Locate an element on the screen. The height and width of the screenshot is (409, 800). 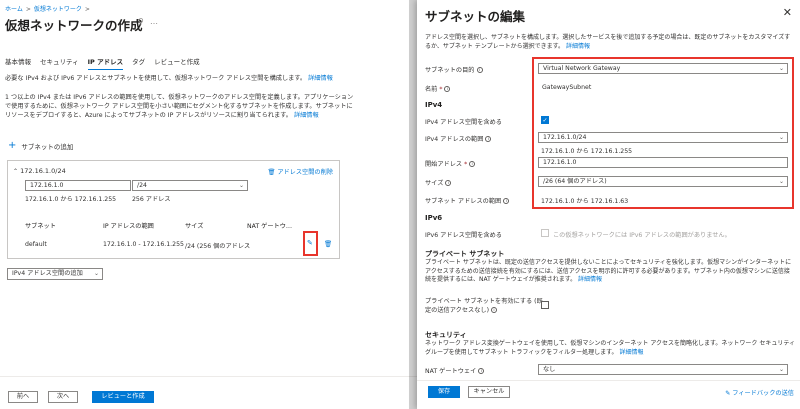
ipv6-section-heading: IPv6 is located at coordinates (434, 218).